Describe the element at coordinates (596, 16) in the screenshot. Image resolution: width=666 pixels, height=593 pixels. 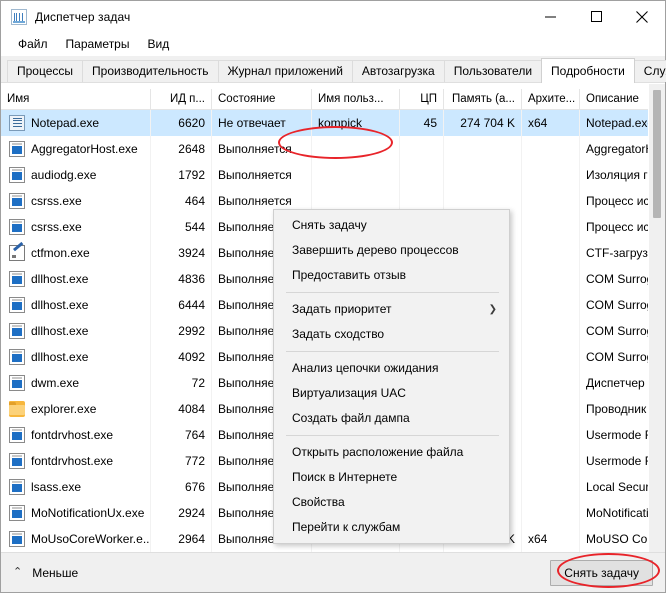
I see `maximize-button` at that location.